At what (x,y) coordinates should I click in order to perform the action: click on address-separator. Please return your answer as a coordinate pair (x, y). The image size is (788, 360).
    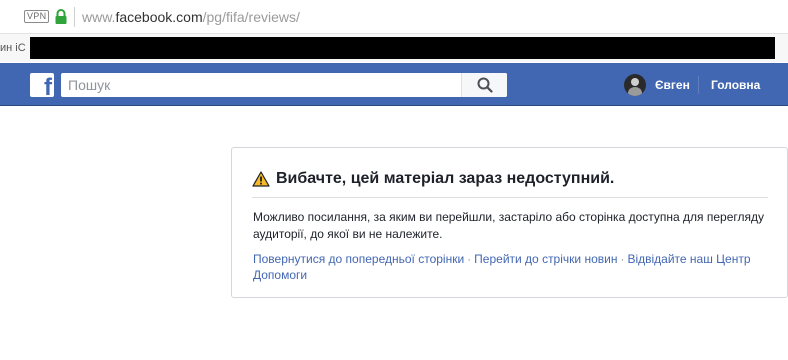
    Looking at the image, I should click on (74, 17).